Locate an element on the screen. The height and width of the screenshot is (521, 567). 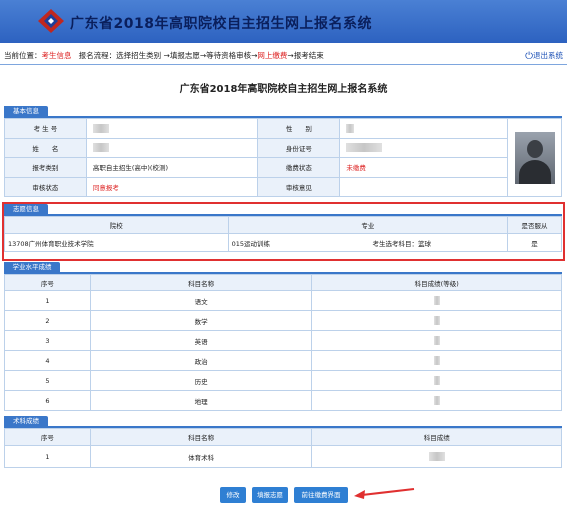
audit-status: 同意报考 is located at coordinates (172, 186).